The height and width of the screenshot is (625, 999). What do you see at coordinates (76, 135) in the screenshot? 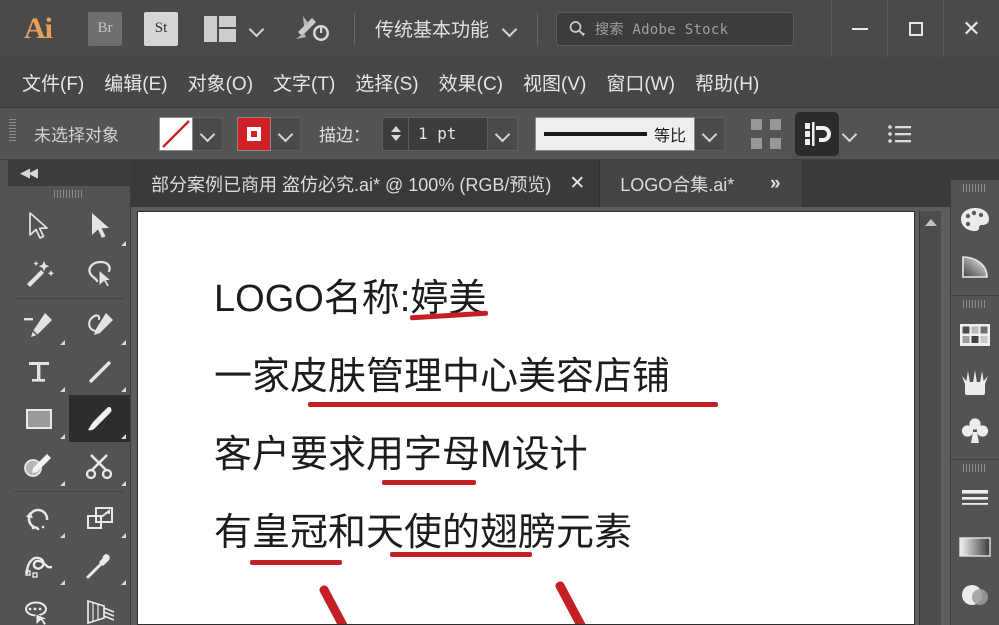
I see `selection-status-label: 未选择对象` at bounding box center [76, 135].